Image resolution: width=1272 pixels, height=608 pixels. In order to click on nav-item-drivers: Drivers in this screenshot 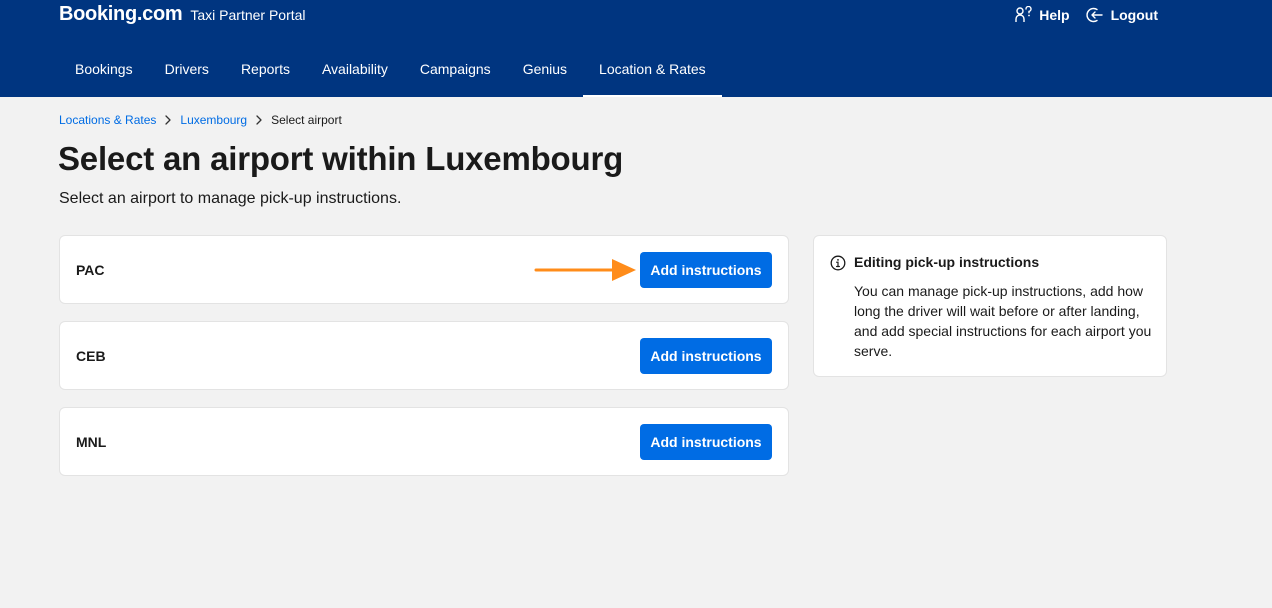, I will do `click(187, 69)`.